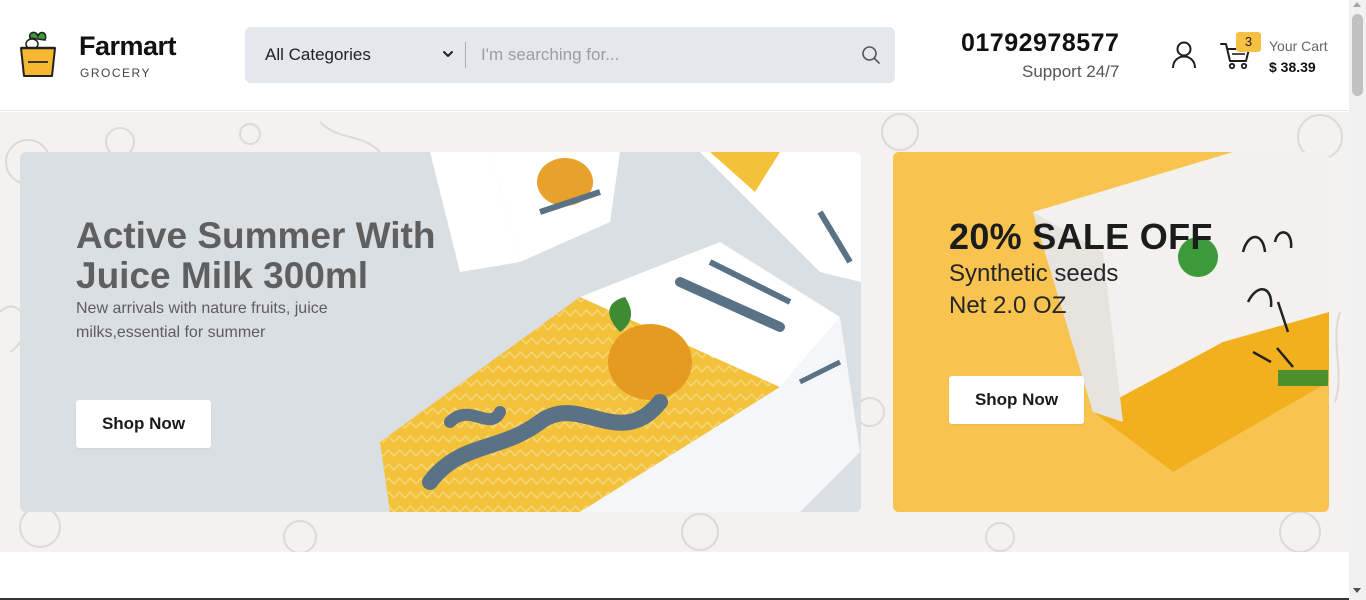 The image size is (1366, 600). Describe the element at coordinates (318, 54) in the screenshot. I see `category-select-label: All Categories` at that location.